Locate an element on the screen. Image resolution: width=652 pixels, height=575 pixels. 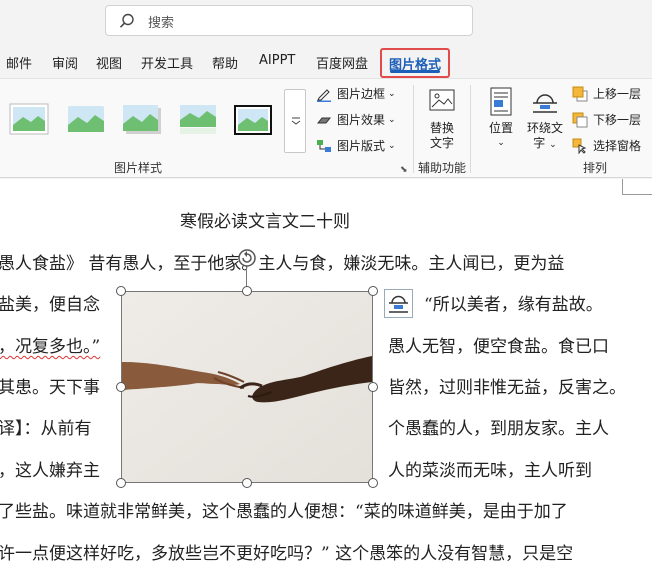
wrap-text-label-1: 环绕文 is located at coordinates (544, 128).